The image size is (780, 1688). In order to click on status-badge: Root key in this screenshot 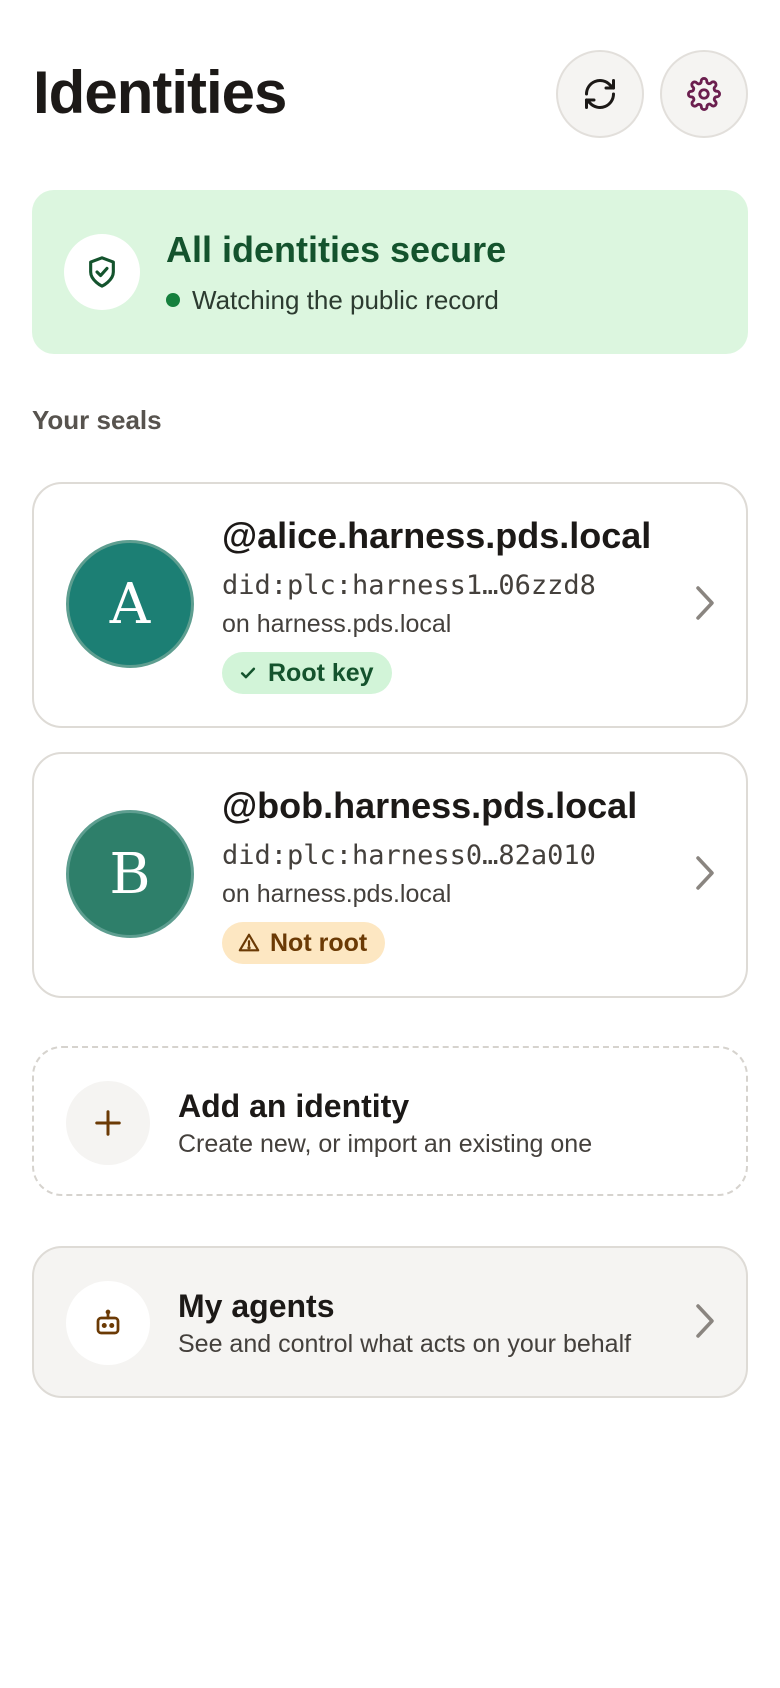, I will do `click(307, 673)`.